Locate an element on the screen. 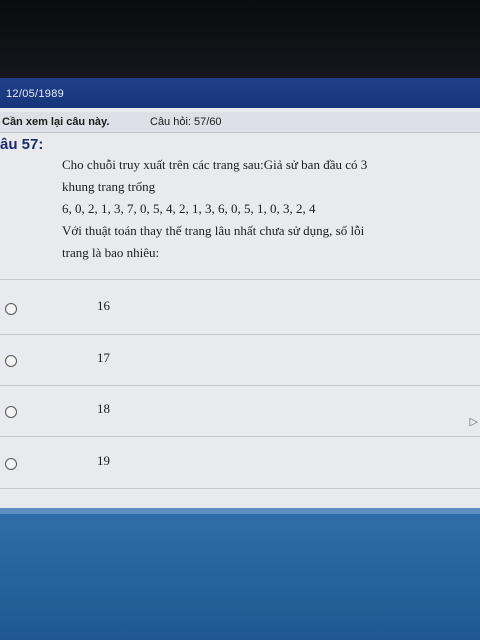 Image resolution: width=480 pixels, height=640 pixels. answer-option: 19 is located at coordinates (240, 464).